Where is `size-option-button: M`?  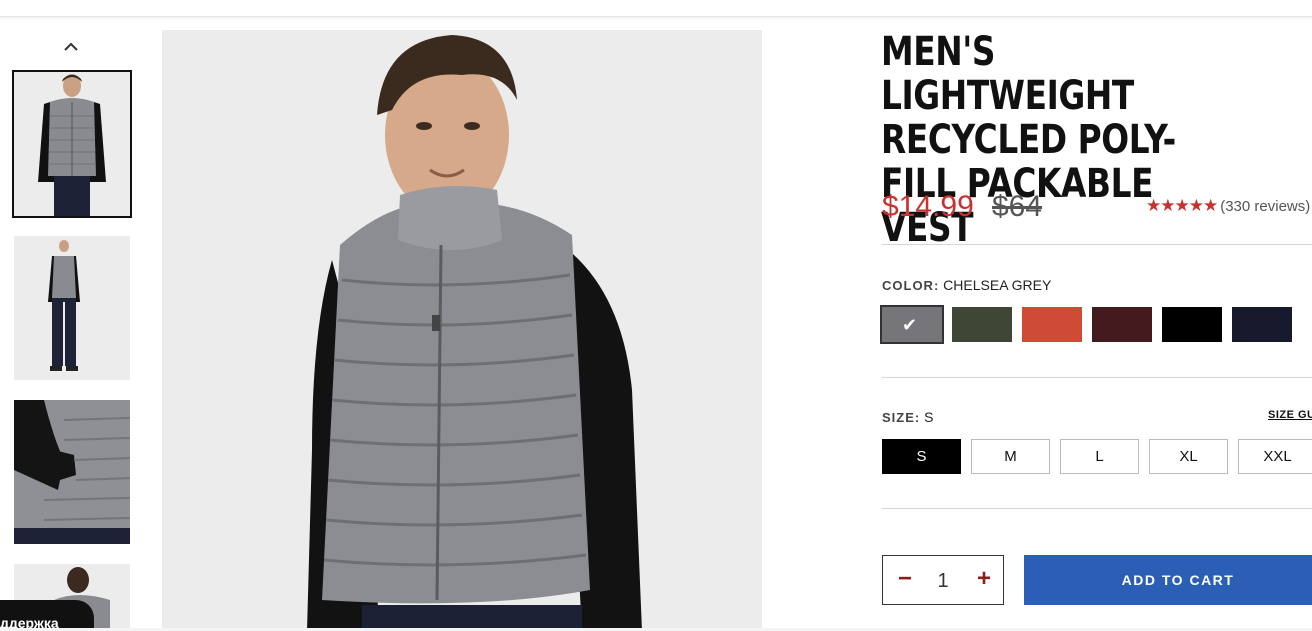
size-option-button: M is located at coordinates (1010, 456).